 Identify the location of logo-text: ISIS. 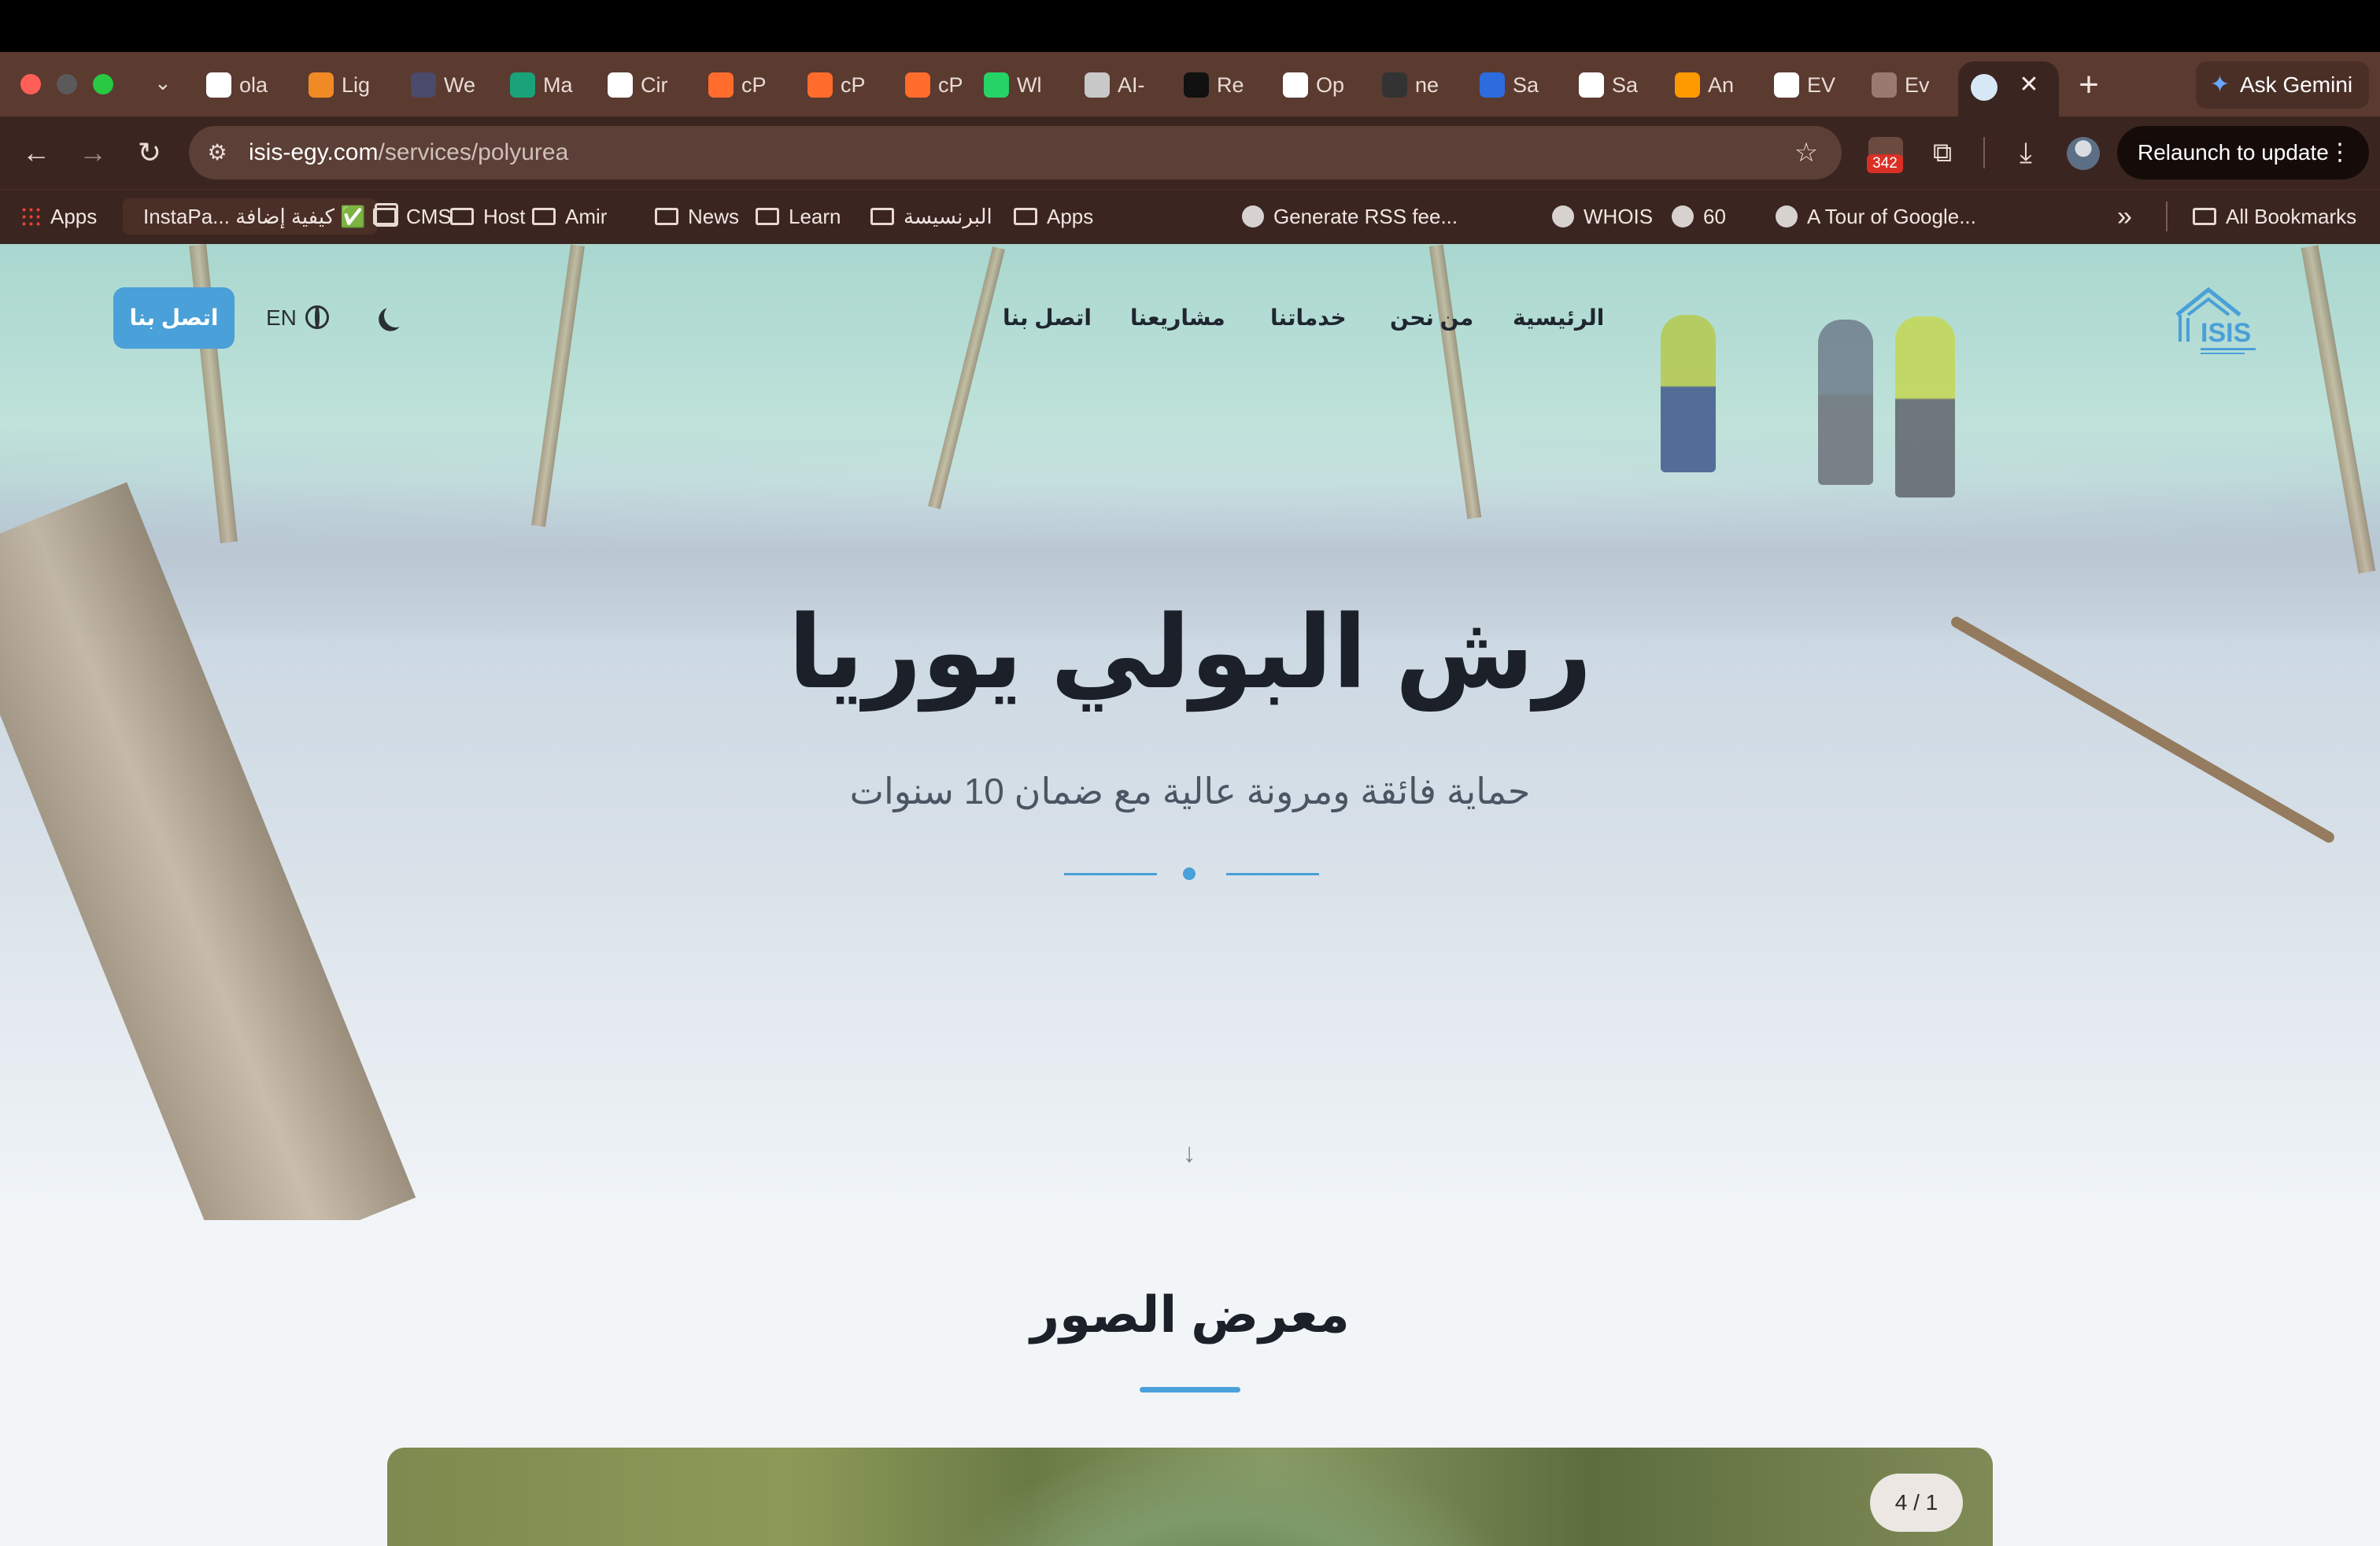
(2226, 333).